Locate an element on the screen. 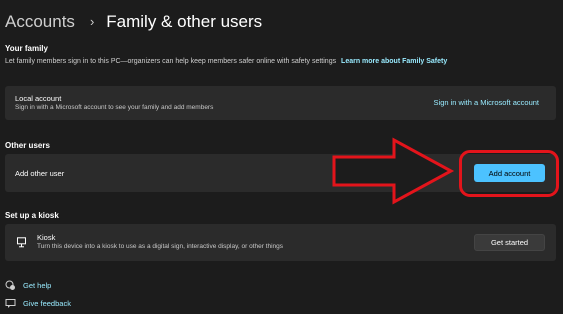 Image resolution: width=563 pixels, height=314 pixels. get-help-link: Get help is located at coordinates (28, 285).